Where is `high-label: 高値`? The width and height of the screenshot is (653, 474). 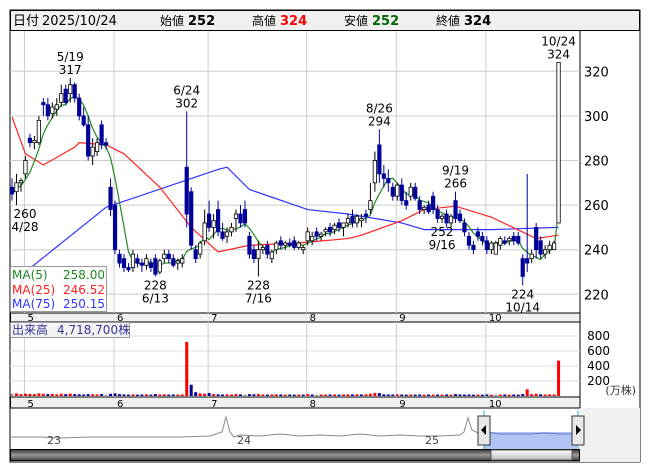 high-label: 高値 is located at coordinates (264, 20).